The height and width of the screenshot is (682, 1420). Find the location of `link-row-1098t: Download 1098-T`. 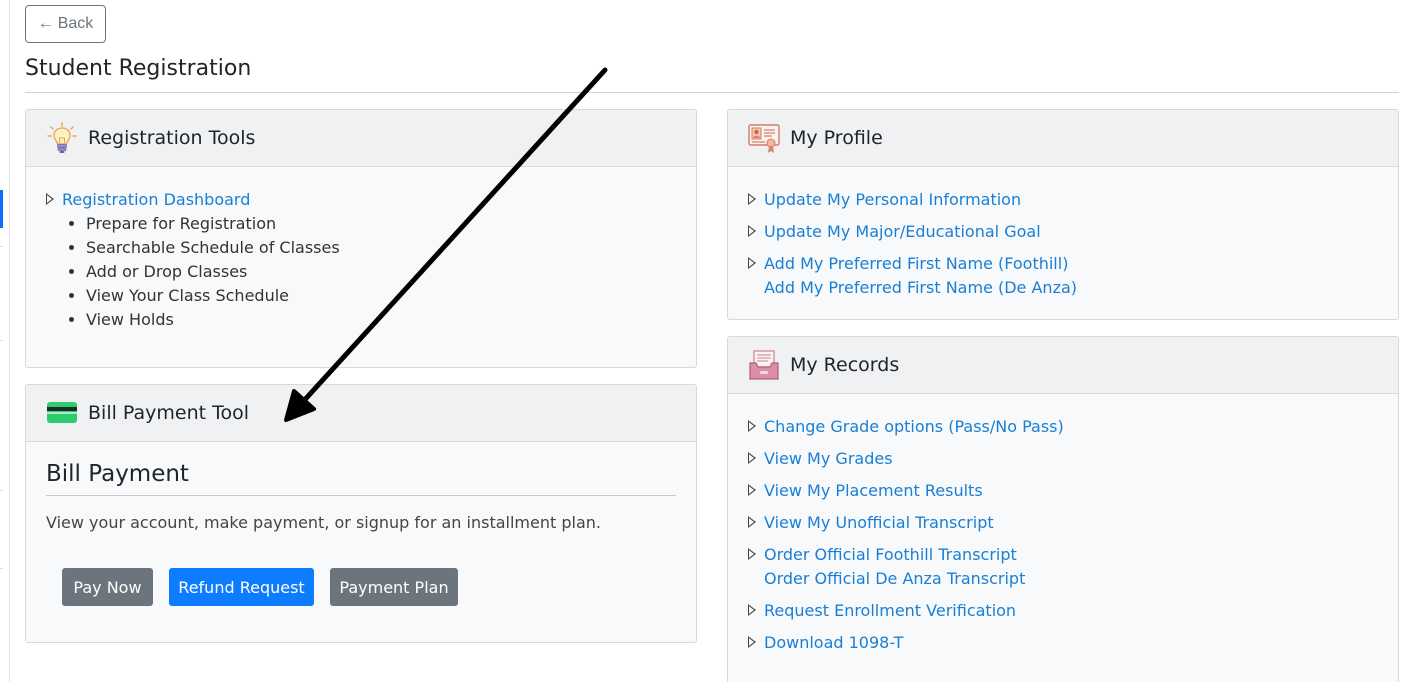

link-row-1098t: Download 1098-T is located at coordinates (825, 643).